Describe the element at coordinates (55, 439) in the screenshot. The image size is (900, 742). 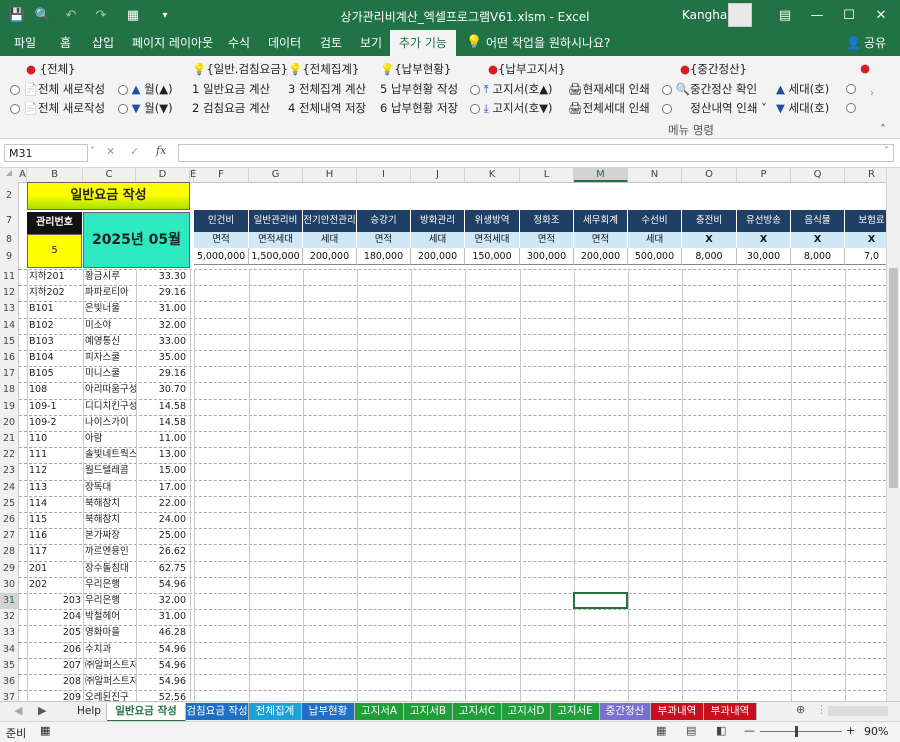
I see `unit-number: 110` at that location.